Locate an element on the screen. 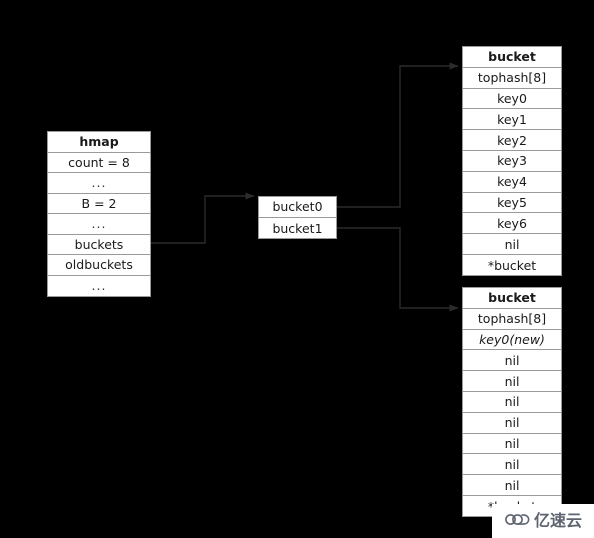 Image resolution: width=594 pixels, height=538 pixels. bucket-pointer-array-box: bucket0 bucket1 is located at coordinates (297, 217).